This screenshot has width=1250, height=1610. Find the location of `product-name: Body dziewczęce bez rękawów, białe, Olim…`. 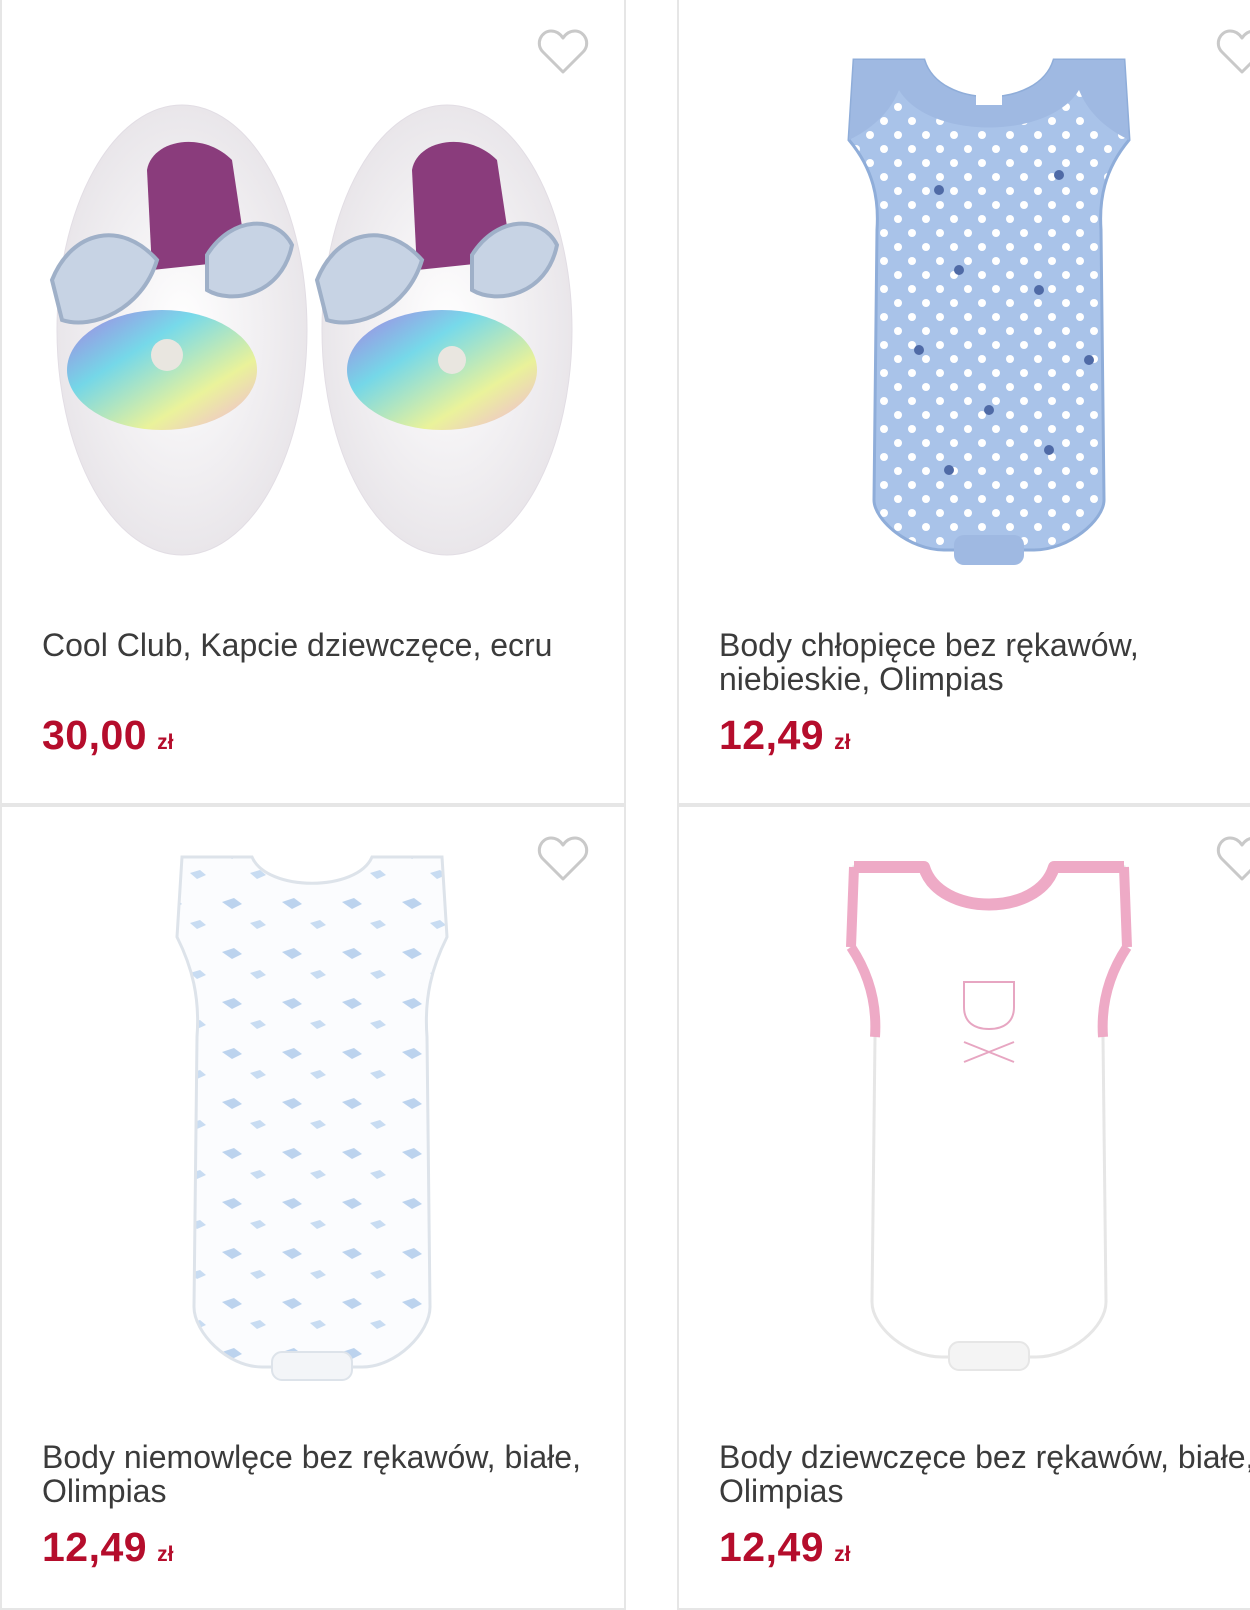

product-name: Body dziewczęce bez rękawów, białe, Olim… is located at coordinates (984, 1474).